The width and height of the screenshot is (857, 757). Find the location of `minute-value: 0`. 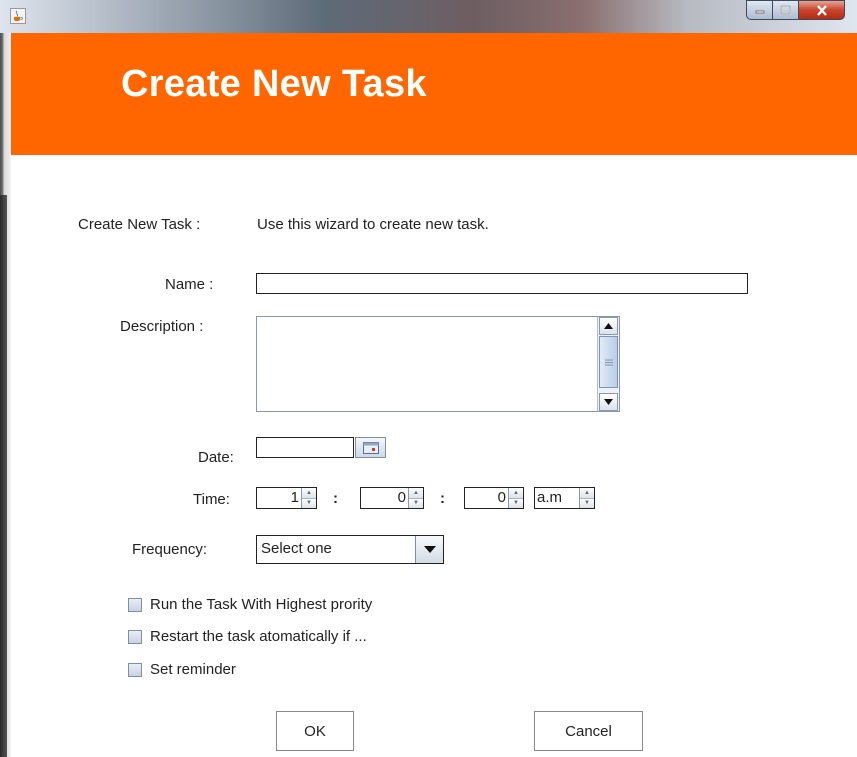

minute-value: 0 is located at coordinates (401, 497).